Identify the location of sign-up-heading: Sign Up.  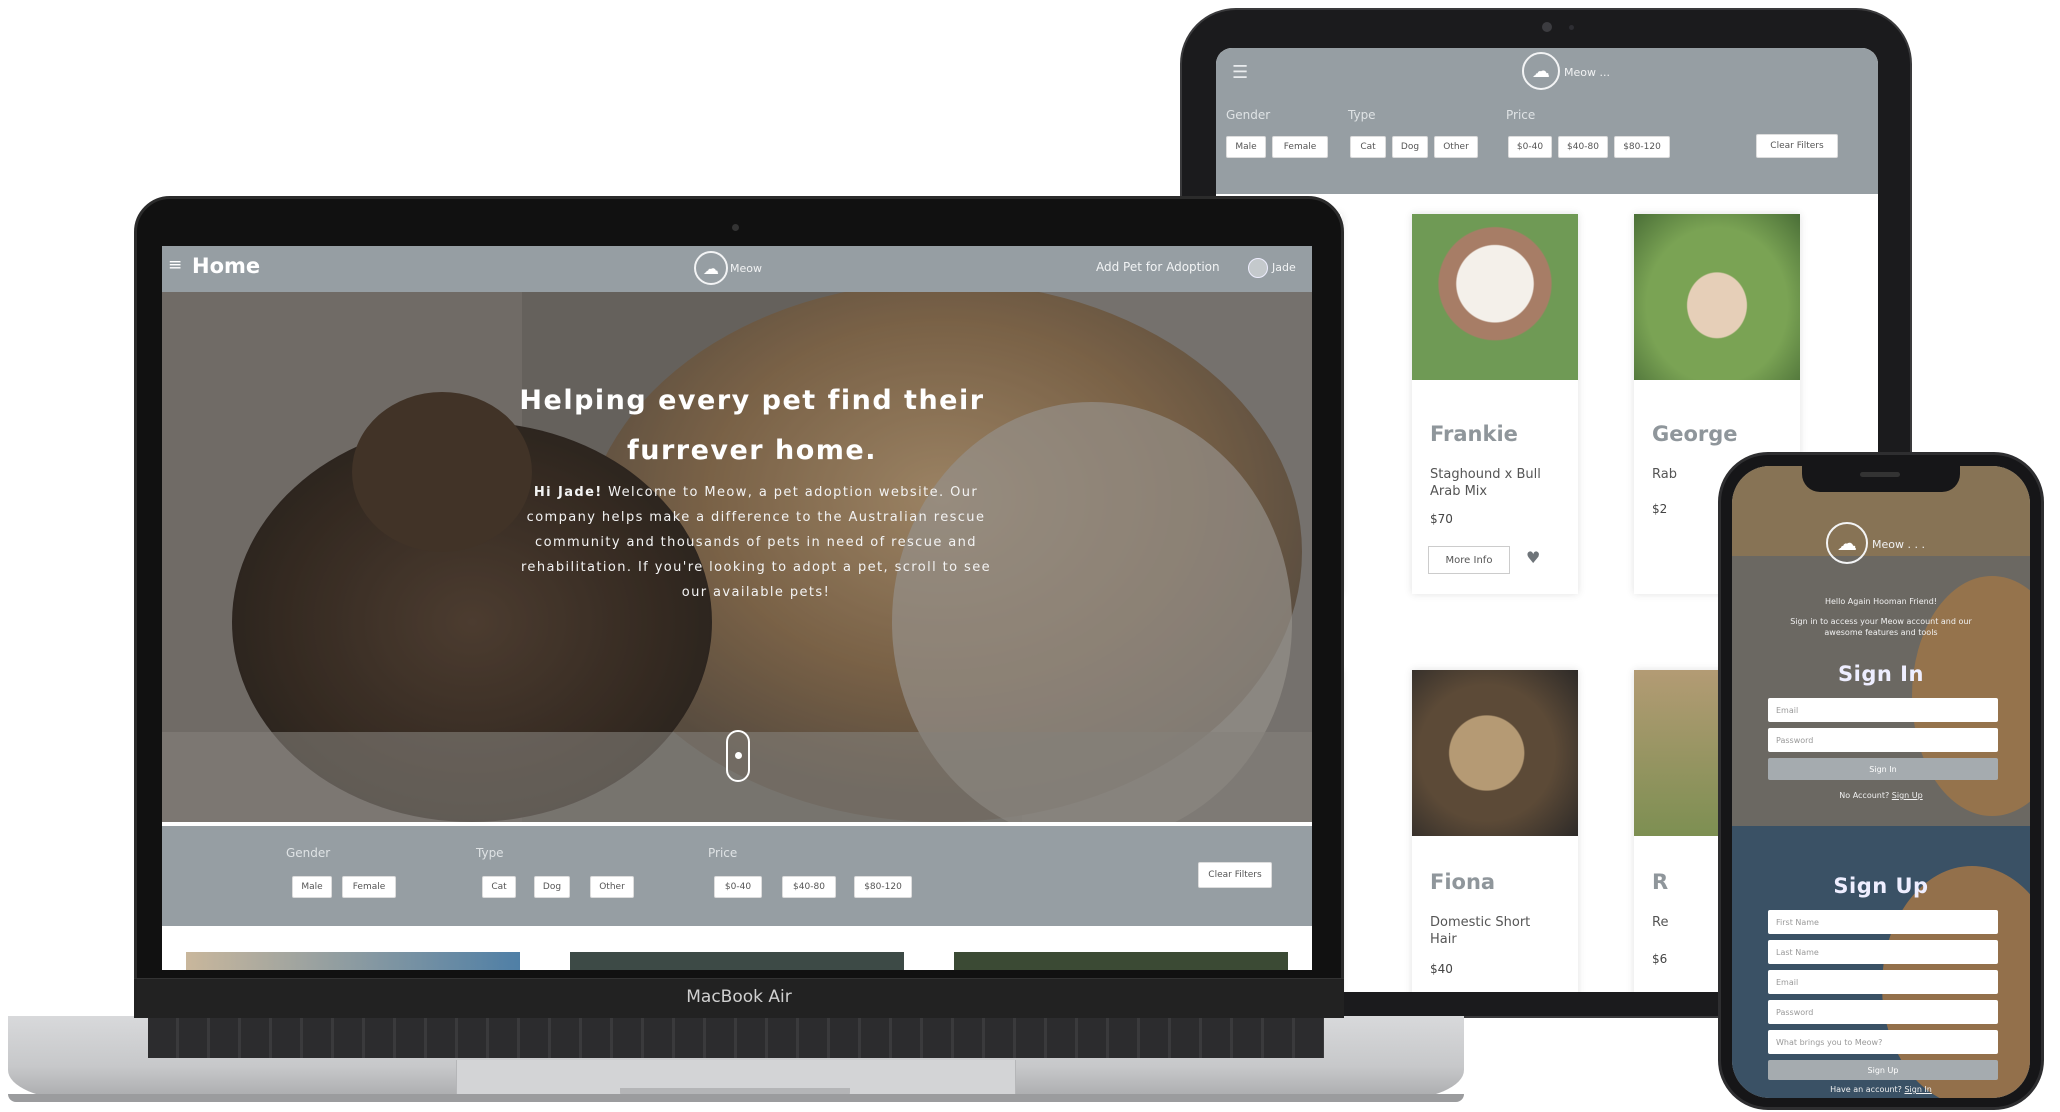
(1881, 886).